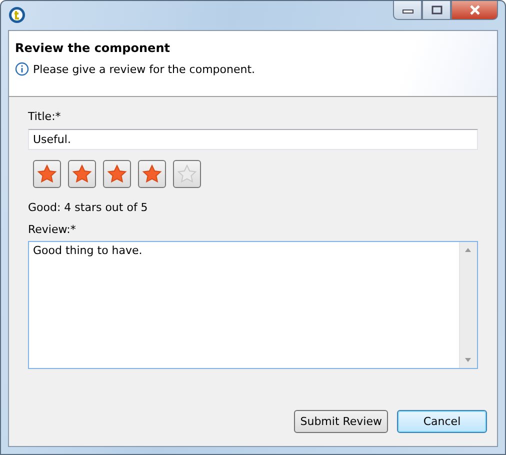 This screenshot has width=506, height=455. Describe the element at coordinates (341, 421) in the screenshot. I see `dialog-button: Submit Review` at that location.